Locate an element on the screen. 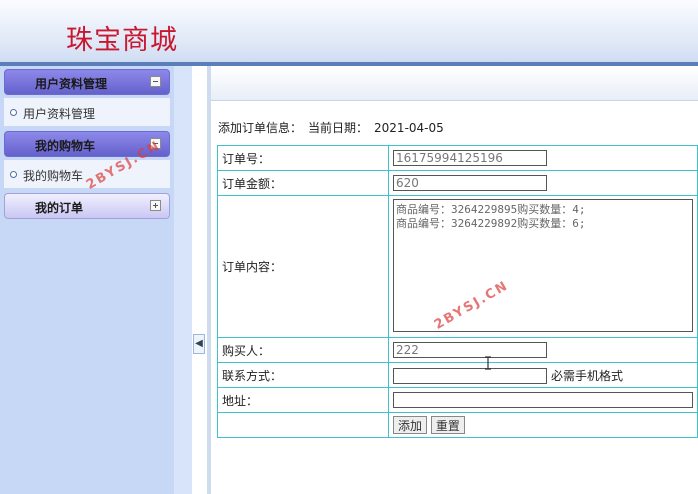  sidebar-group-label: 我的购物车 is located at coordinates (65, 146).